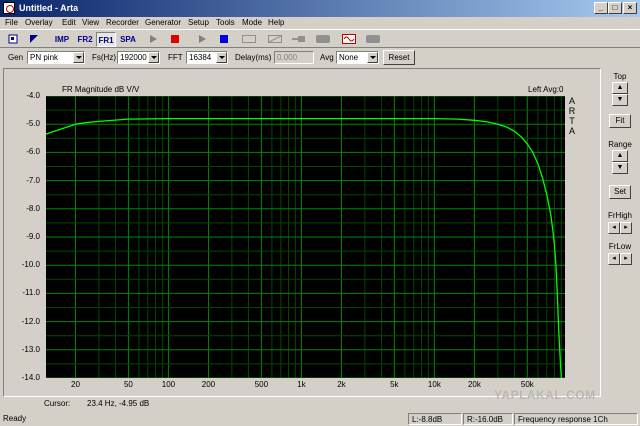 The width and height of the screenshot is (640, 426). I want to click on stop-icon, so click(175, 39).